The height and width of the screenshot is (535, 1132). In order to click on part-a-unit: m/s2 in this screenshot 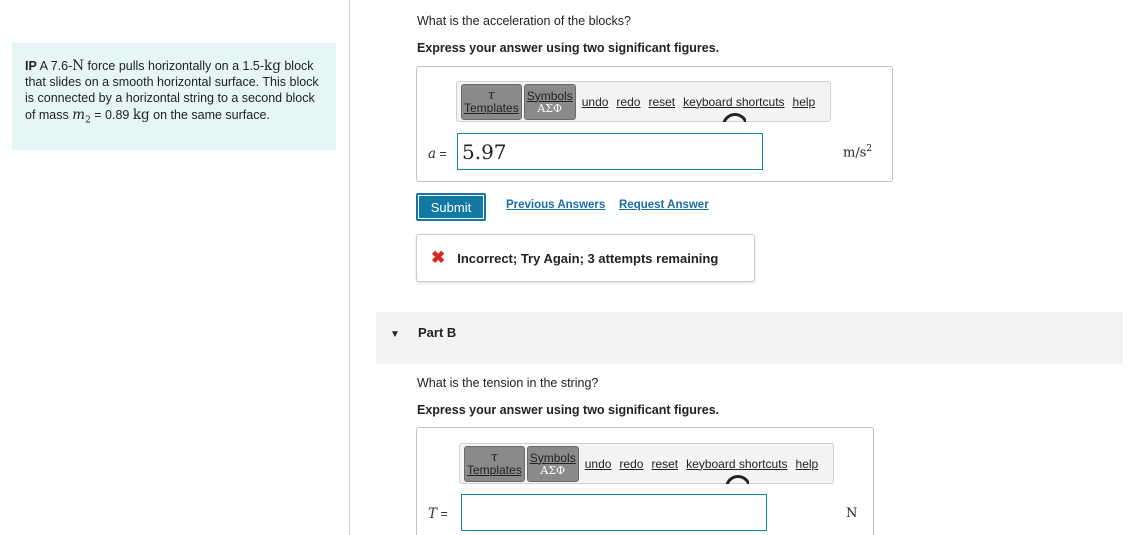, I will do `click(858, 152)`.